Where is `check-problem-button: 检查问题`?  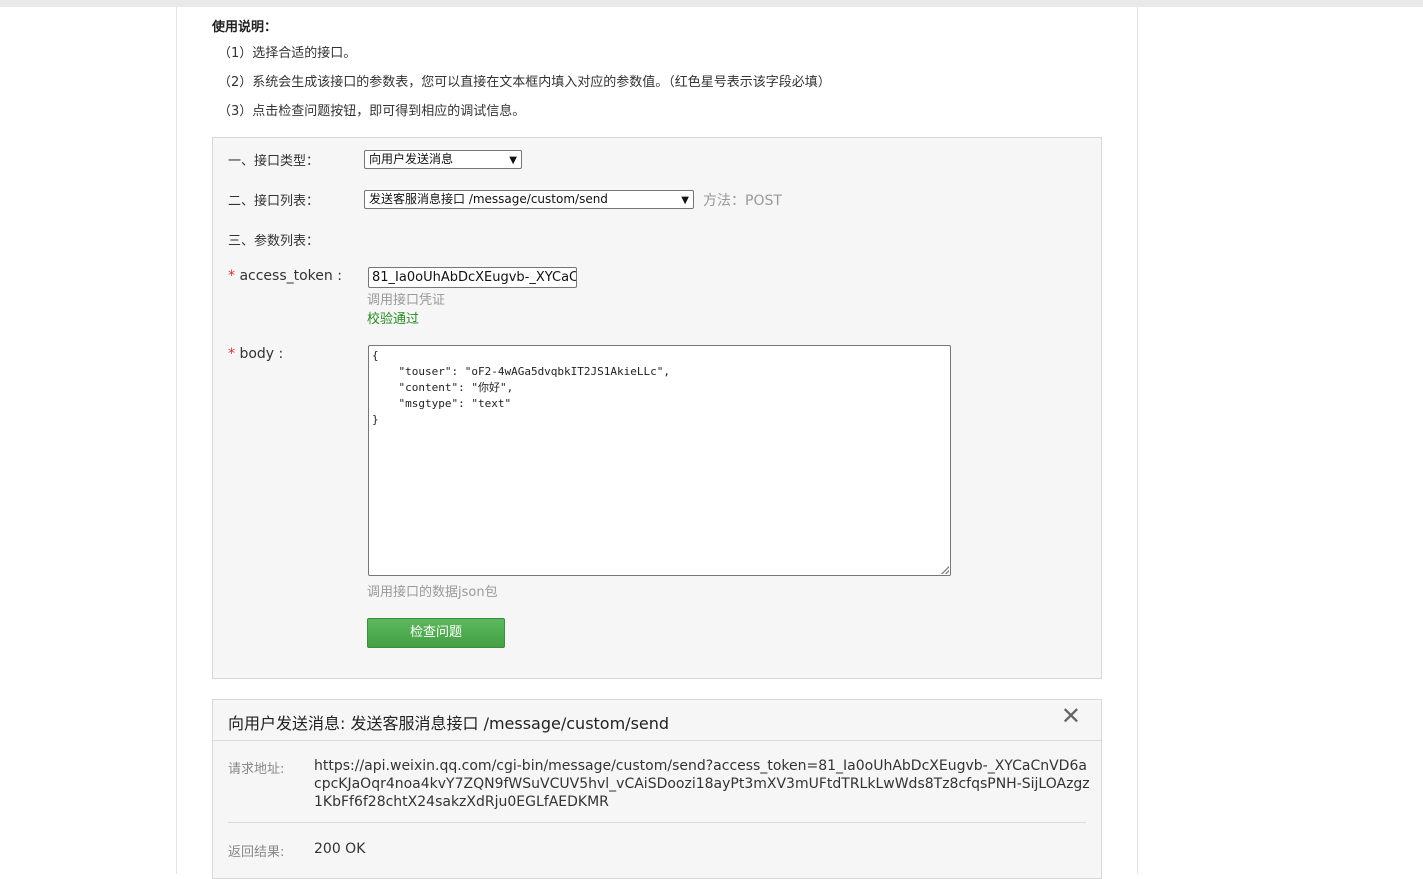 check-problem-button: 检查问题 is located at coordinates (436, 633).